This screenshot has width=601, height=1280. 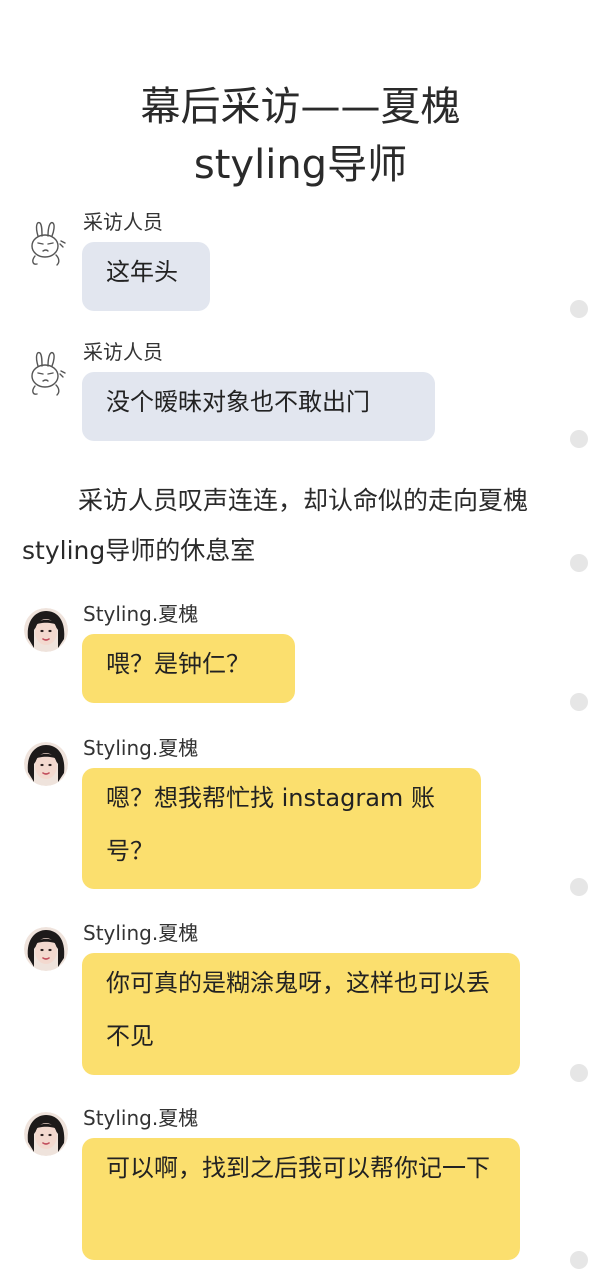 What do you see at coordinates (258, 406) in the screenshot?
I see `message-bubble: 没个暧昧对象也不敢出门` at bounding box center [258, 406].